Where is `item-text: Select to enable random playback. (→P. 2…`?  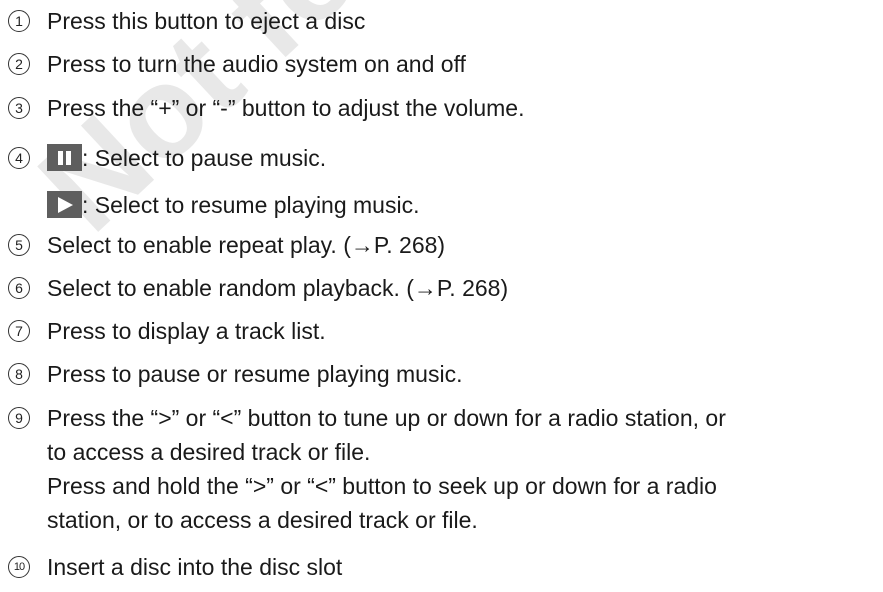
item-text: Select to enable random playback. (→P. 2… is located at coordinates (278, 288).